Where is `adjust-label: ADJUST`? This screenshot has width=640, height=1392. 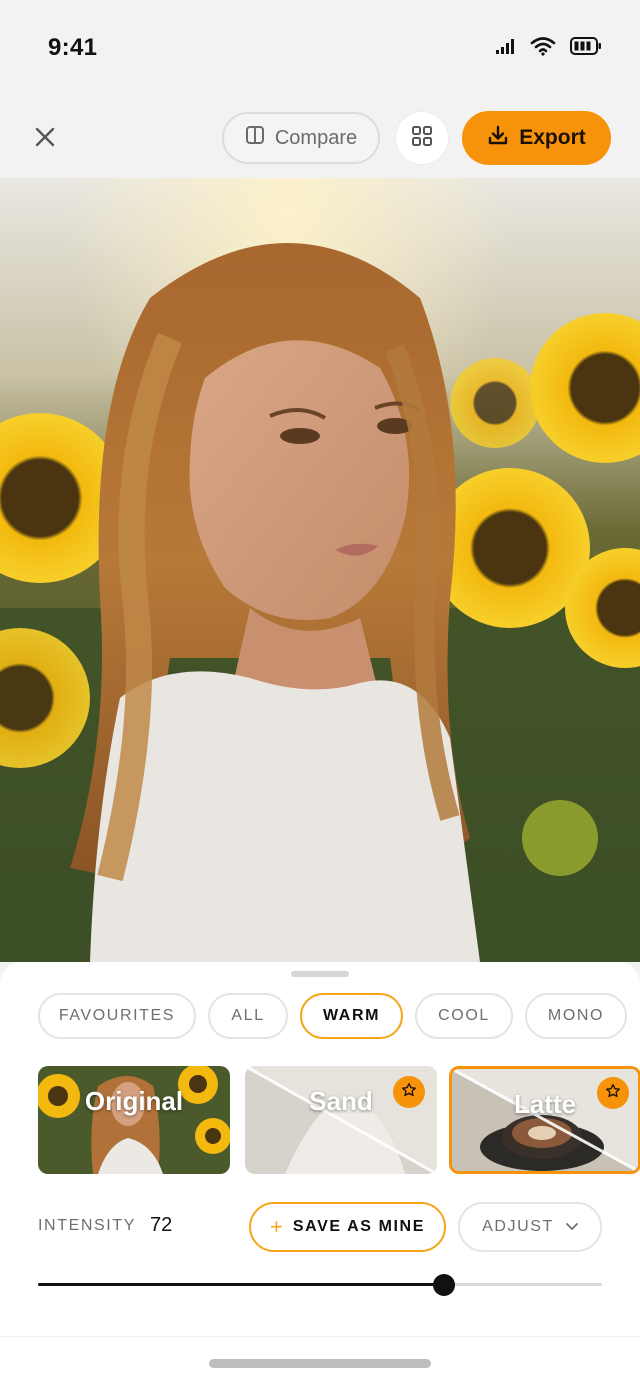 adjust-label: ADJUST is located at coordinates (518, 1226).